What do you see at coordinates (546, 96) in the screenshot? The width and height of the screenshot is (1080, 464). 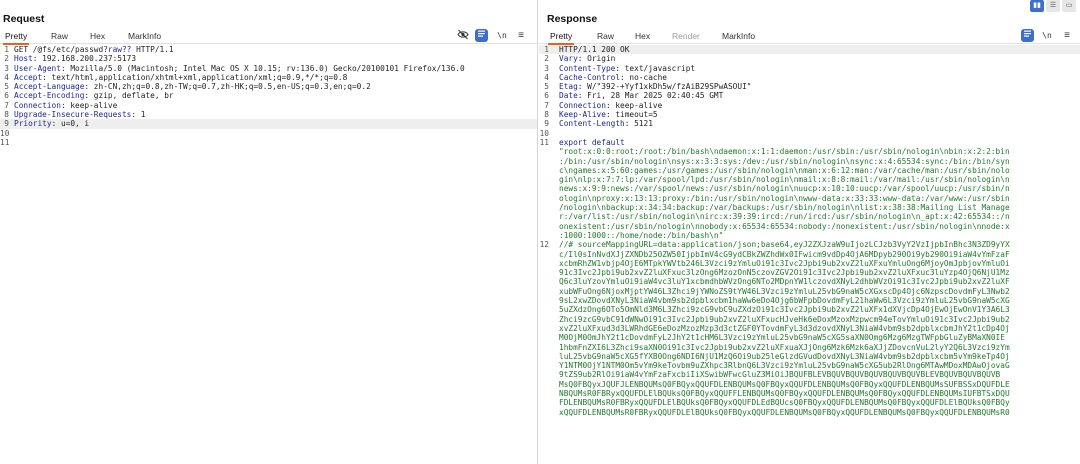 I see `line-number: 6` at bounding box center [546, 96].